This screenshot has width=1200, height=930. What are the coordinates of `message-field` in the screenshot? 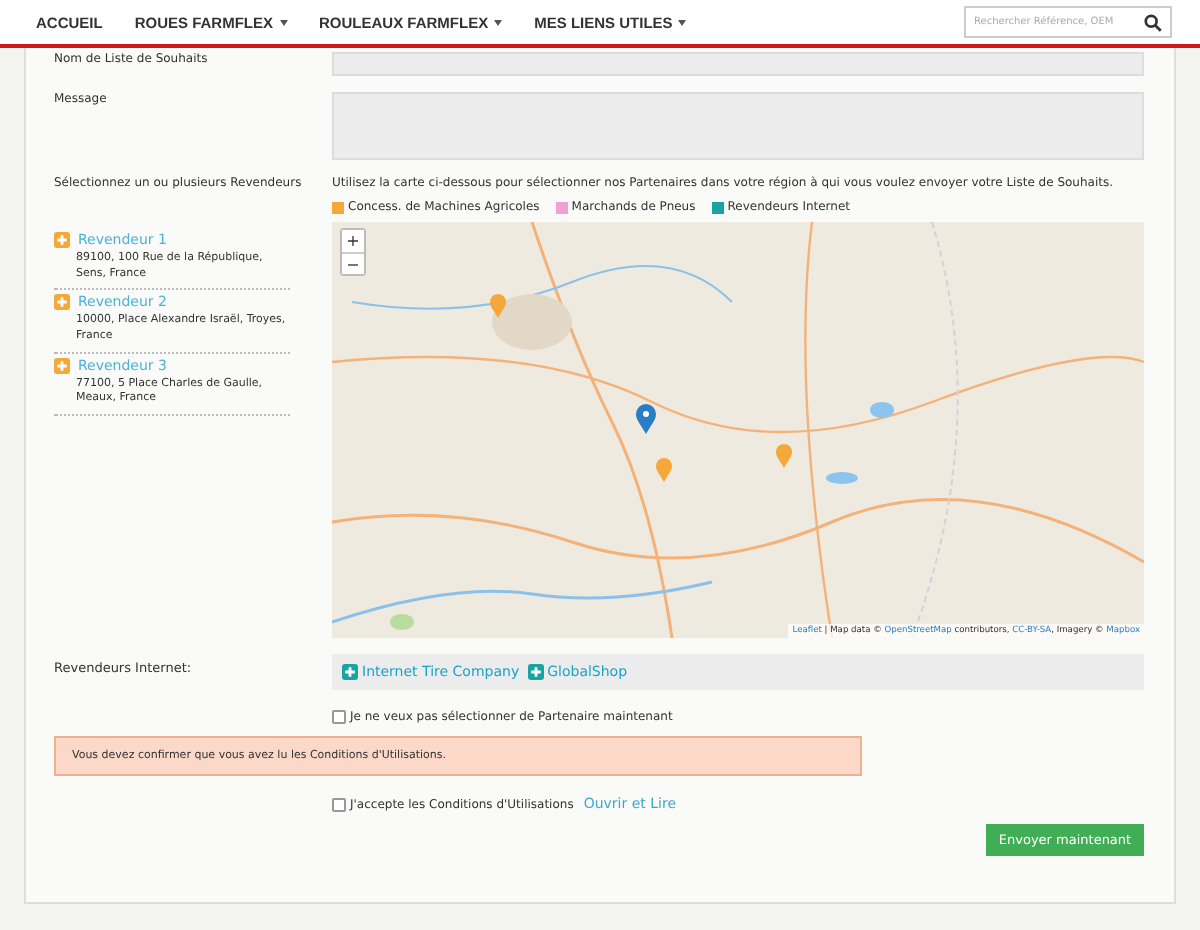 It's located at (738, 126).